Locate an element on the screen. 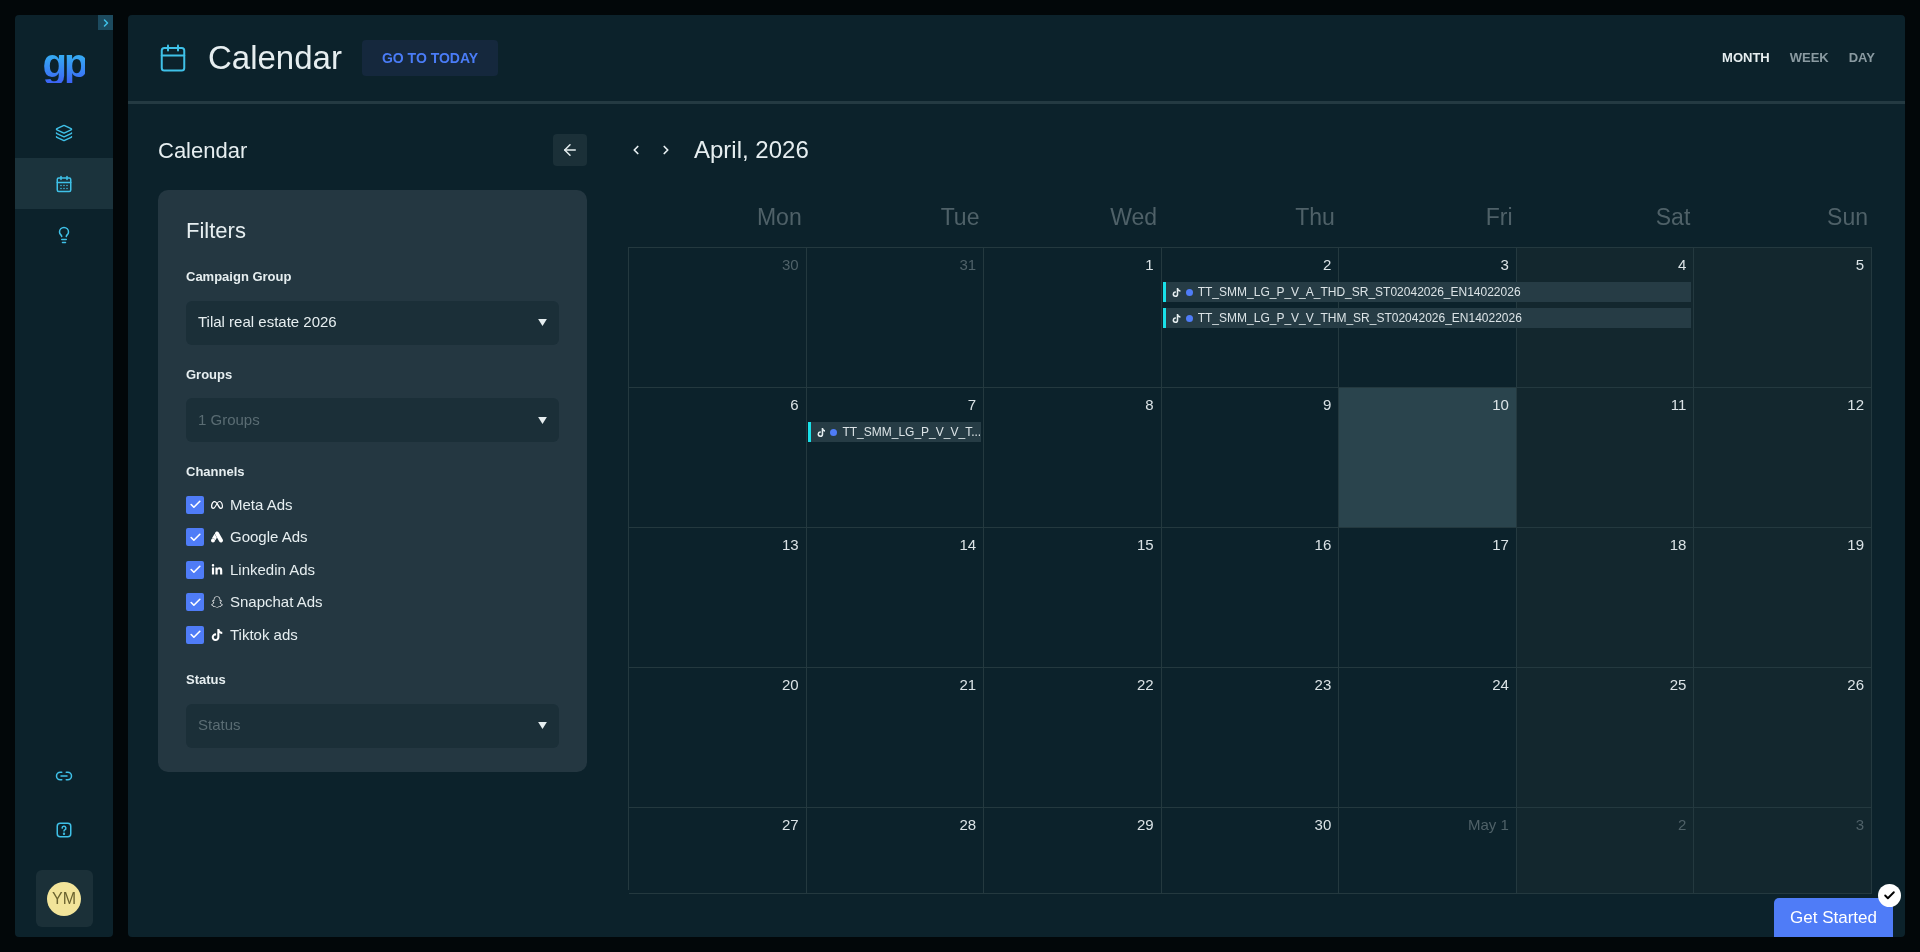  day-cell: 13 is located at coordinates (718, 598).